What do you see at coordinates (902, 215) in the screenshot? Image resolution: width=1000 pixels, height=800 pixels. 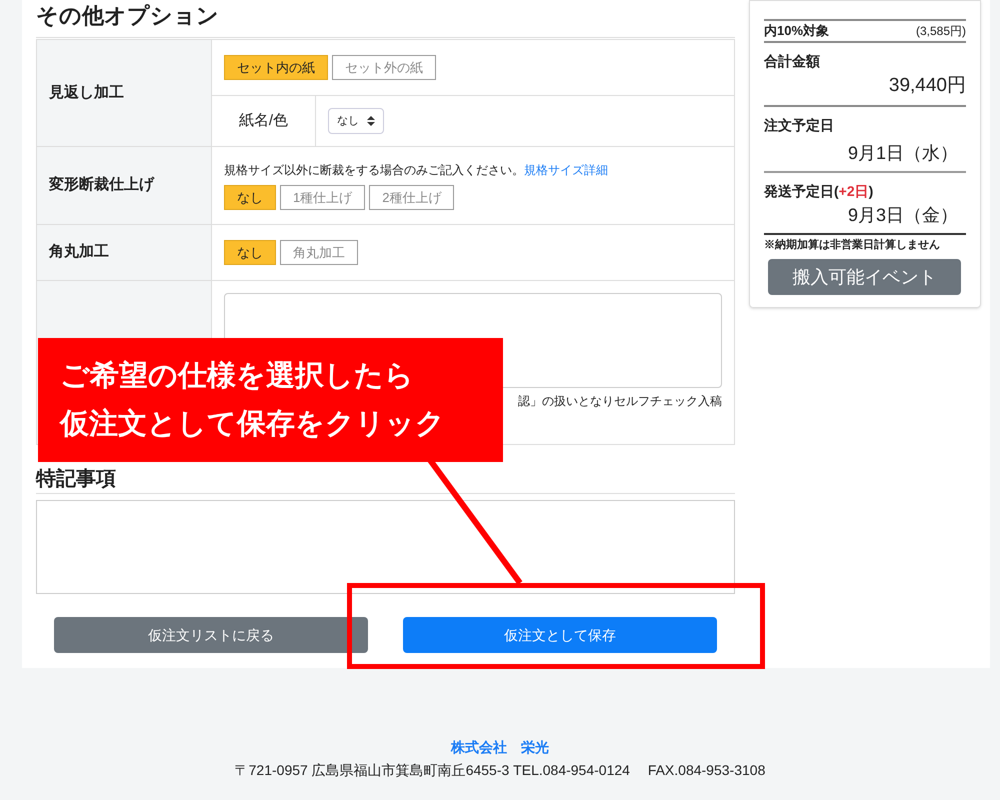 I see `ship-date: 9月3日（金）` at bounding box center [902, 215].